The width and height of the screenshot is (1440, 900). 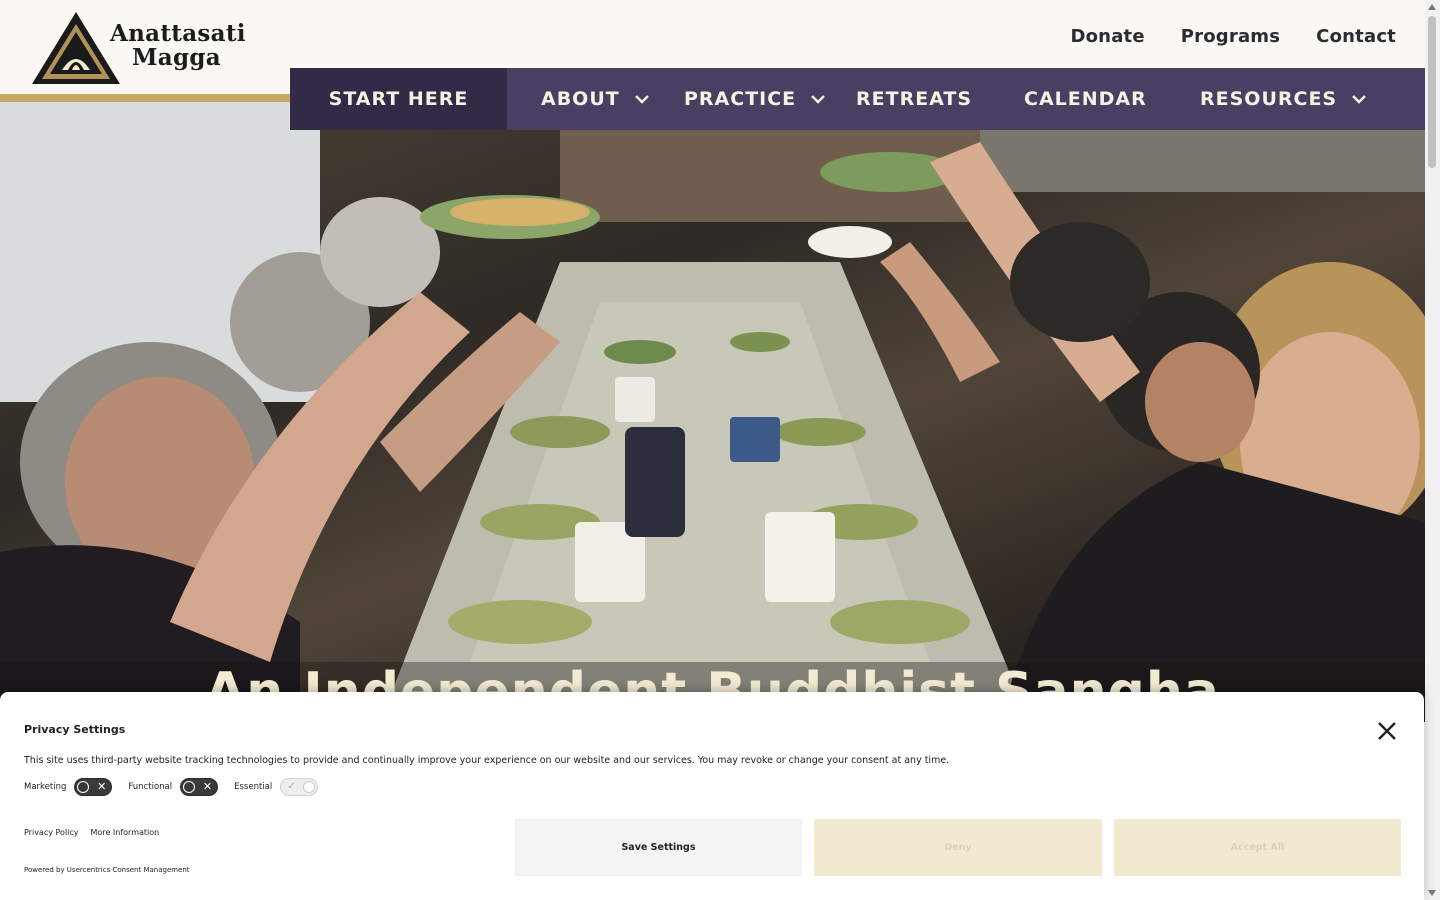 I want to click on nav-practice-label: PRACTICE, so click(x=740, y=99).